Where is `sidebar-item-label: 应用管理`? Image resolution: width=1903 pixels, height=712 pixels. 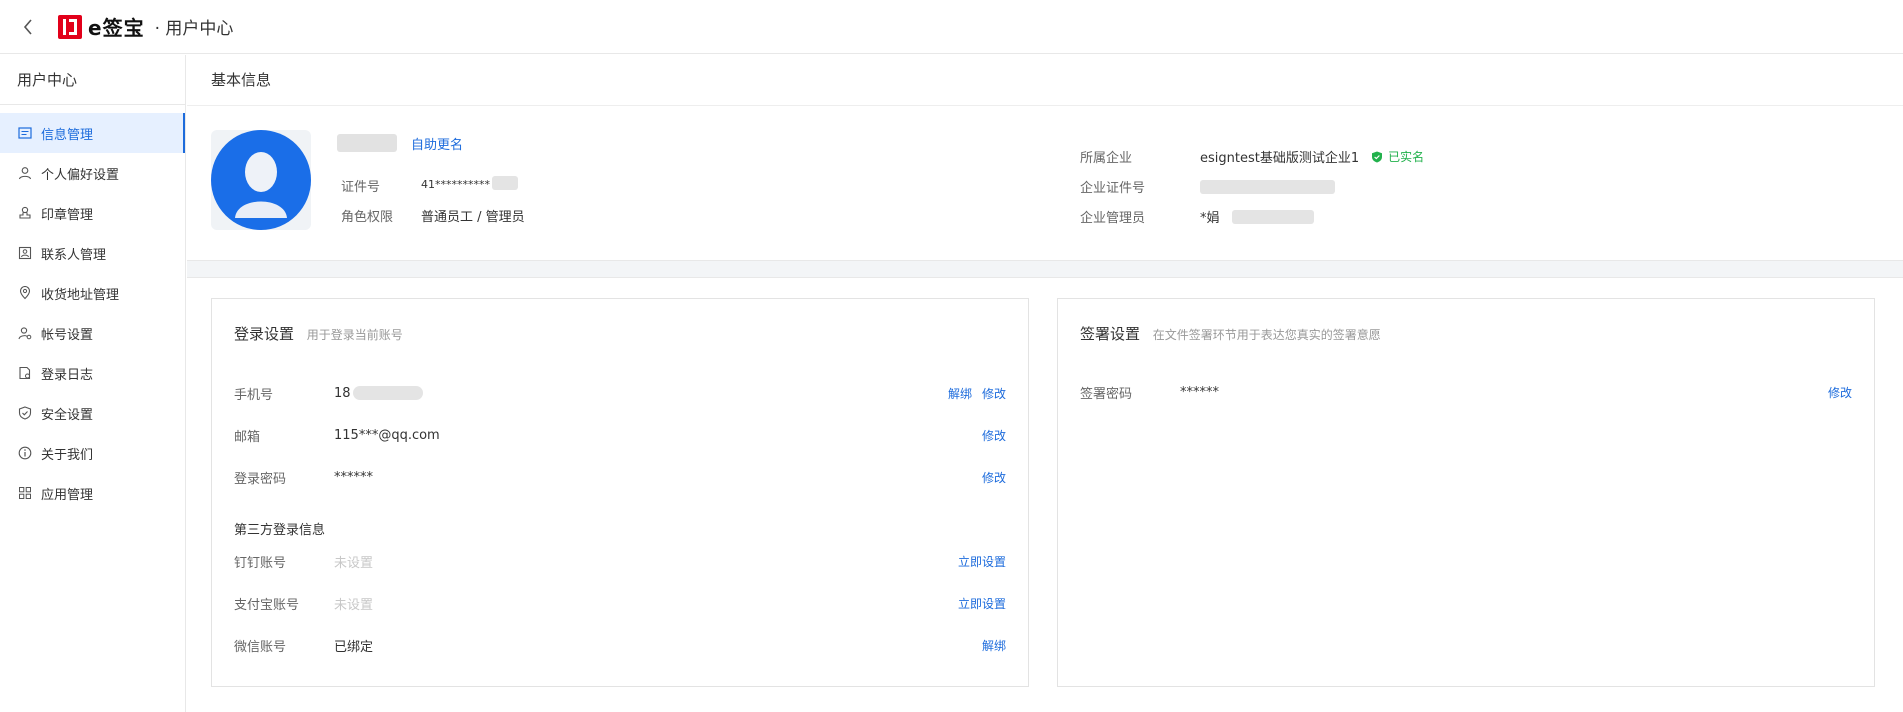 sidebar-item-label: 应用管理 is located at coordinates (67, 495).